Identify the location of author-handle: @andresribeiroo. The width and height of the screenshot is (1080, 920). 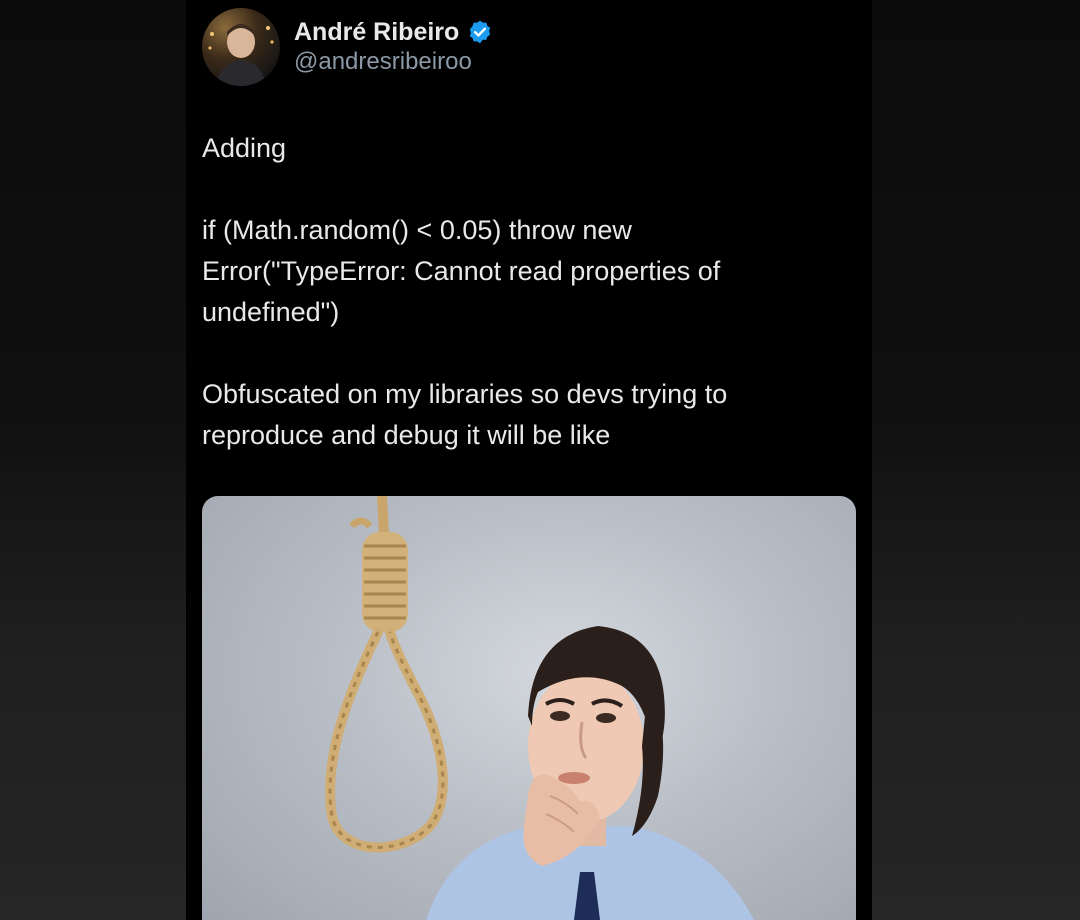
(383, 62).